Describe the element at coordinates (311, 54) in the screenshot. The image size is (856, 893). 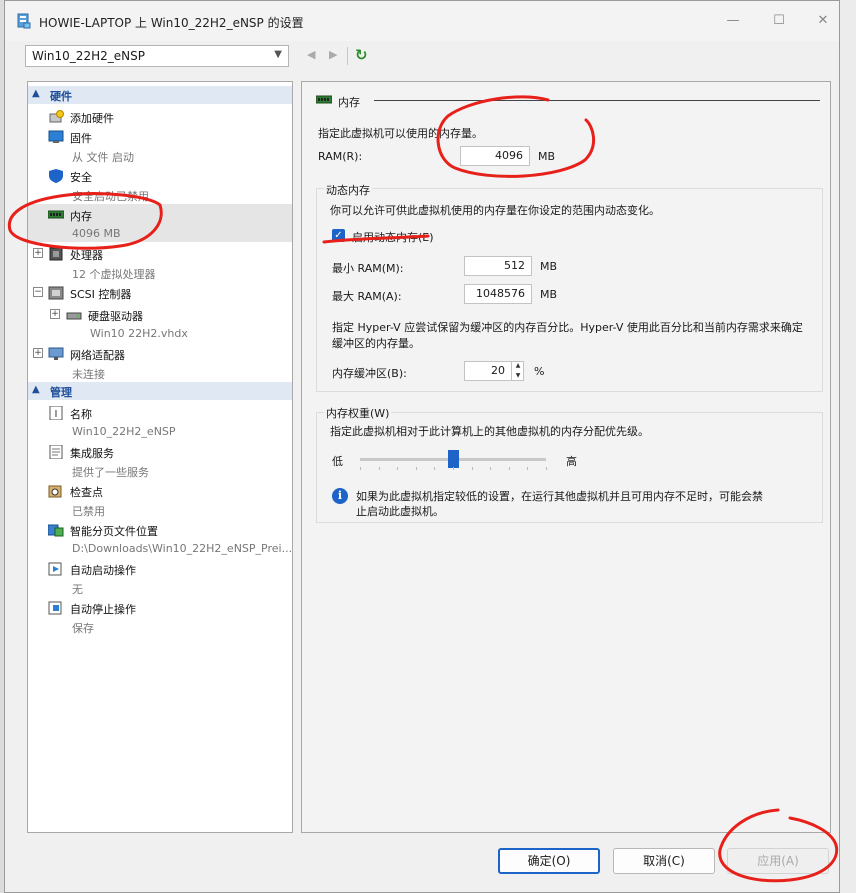
I see `back-arrow-icon: ◀` at that location.